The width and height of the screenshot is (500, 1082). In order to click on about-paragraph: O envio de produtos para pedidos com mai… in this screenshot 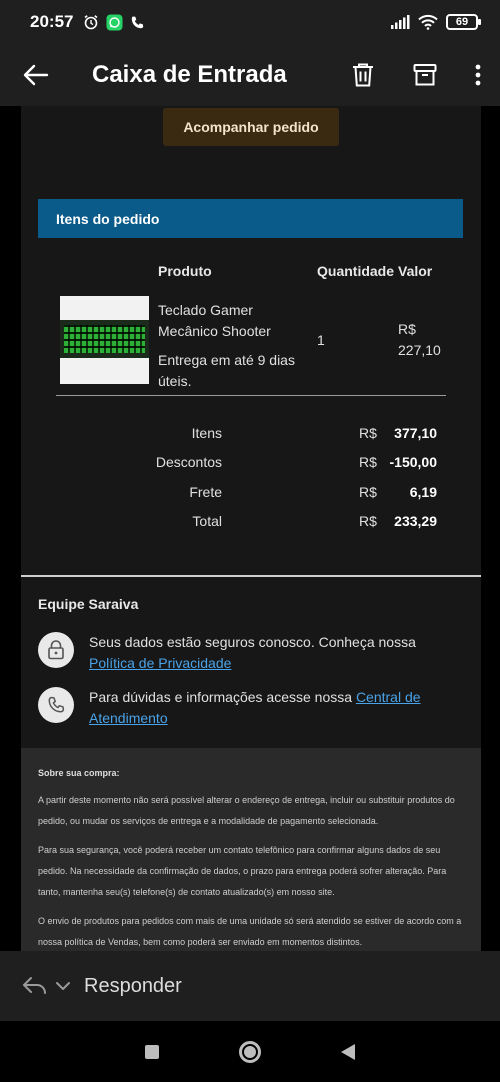, I will do `click(250, 931)`.